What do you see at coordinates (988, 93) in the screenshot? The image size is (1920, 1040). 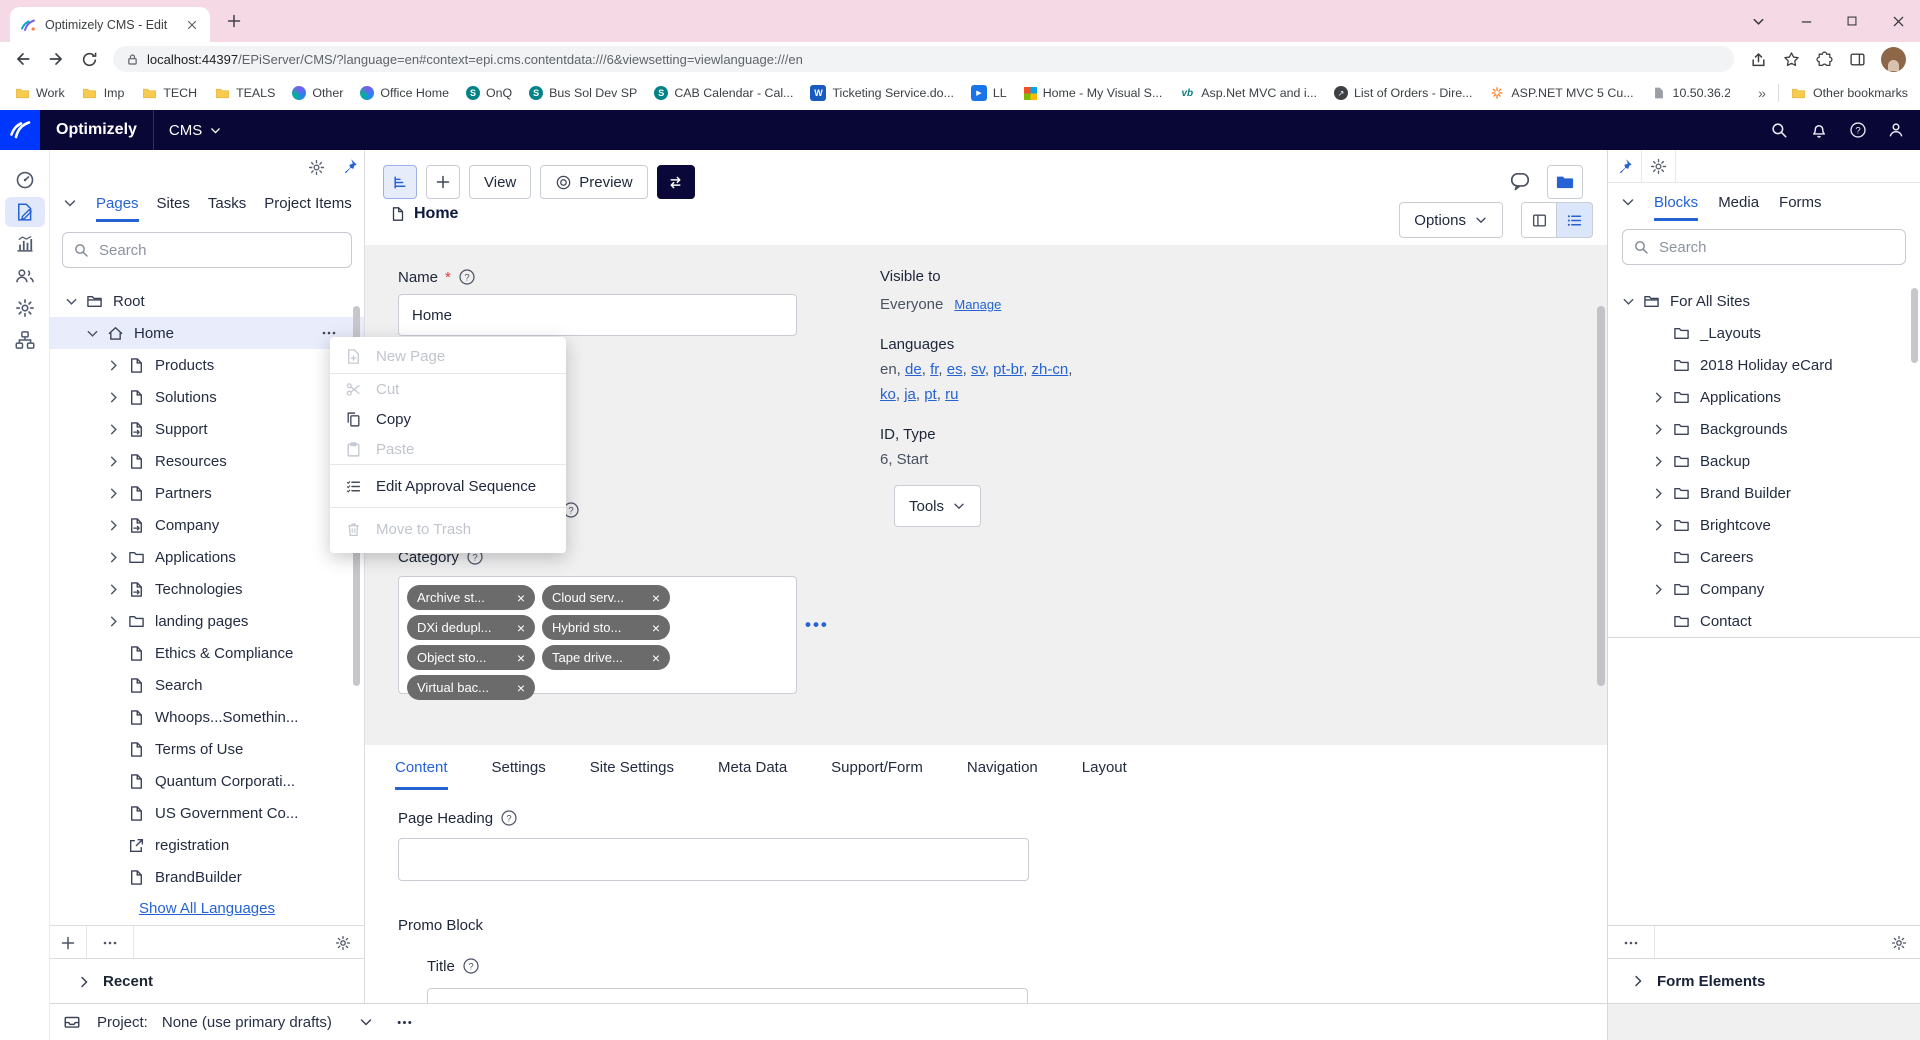 I see `bookmark-ll: ▶ LL` at bounding box center [988, 93].